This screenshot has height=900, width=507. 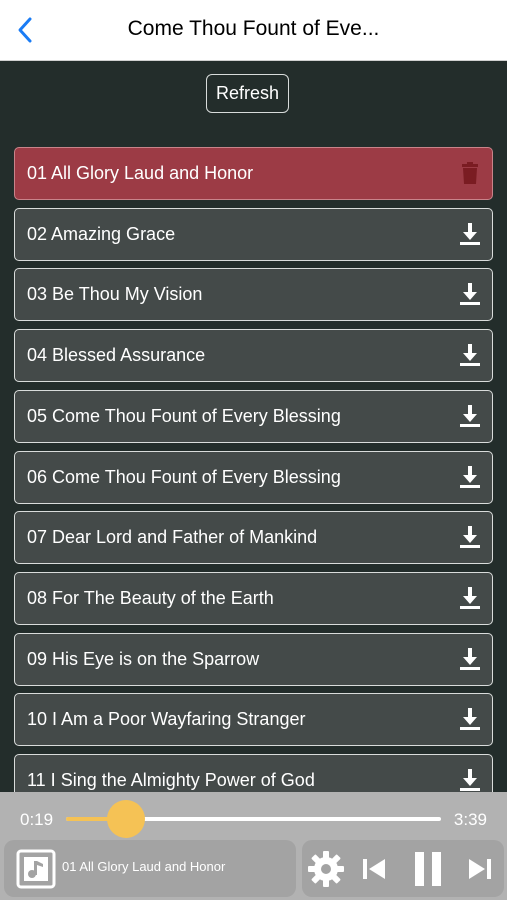 I want to click on track-row: 11 I Sing the Almighty Power of God, so click(x=253, y=773).